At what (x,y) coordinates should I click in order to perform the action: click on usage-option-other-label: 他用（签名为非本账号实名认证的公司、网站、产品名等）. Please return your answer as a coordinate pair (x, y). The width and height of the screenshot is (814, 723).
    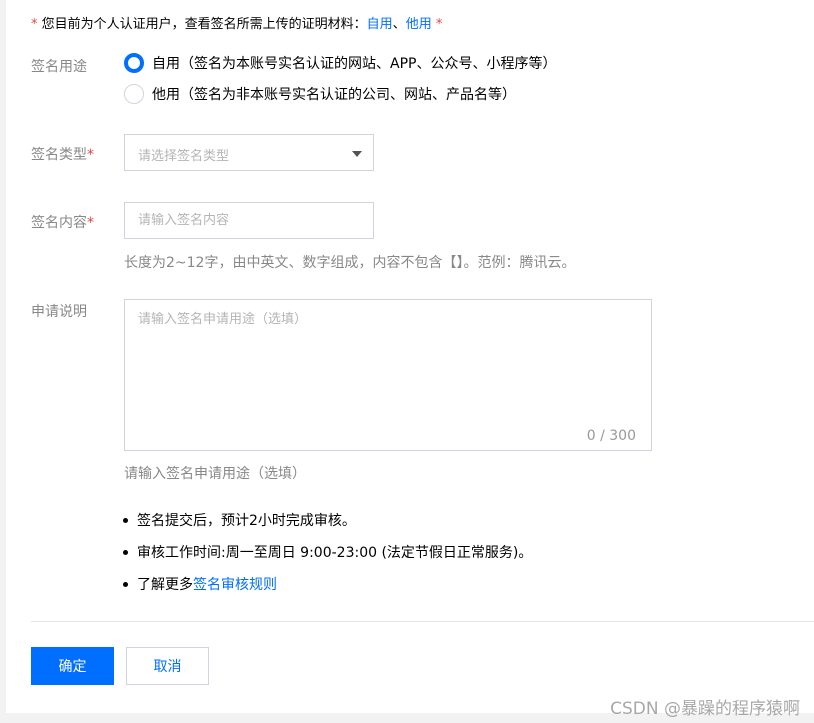
    Looking at the image, I should click on (334, 95).